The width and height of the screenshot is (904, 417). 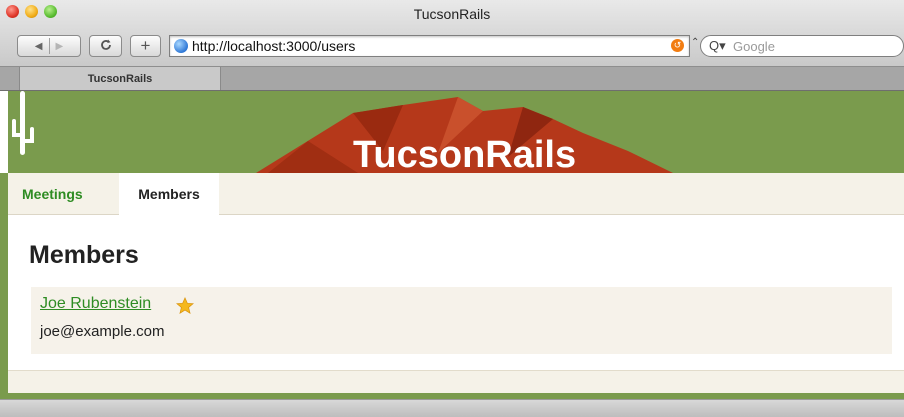 What do you see at coordinates (95, 304) in the screenshot?
I see `member-name-link: Joe Rubenstein` at bounding box center [95, 304].